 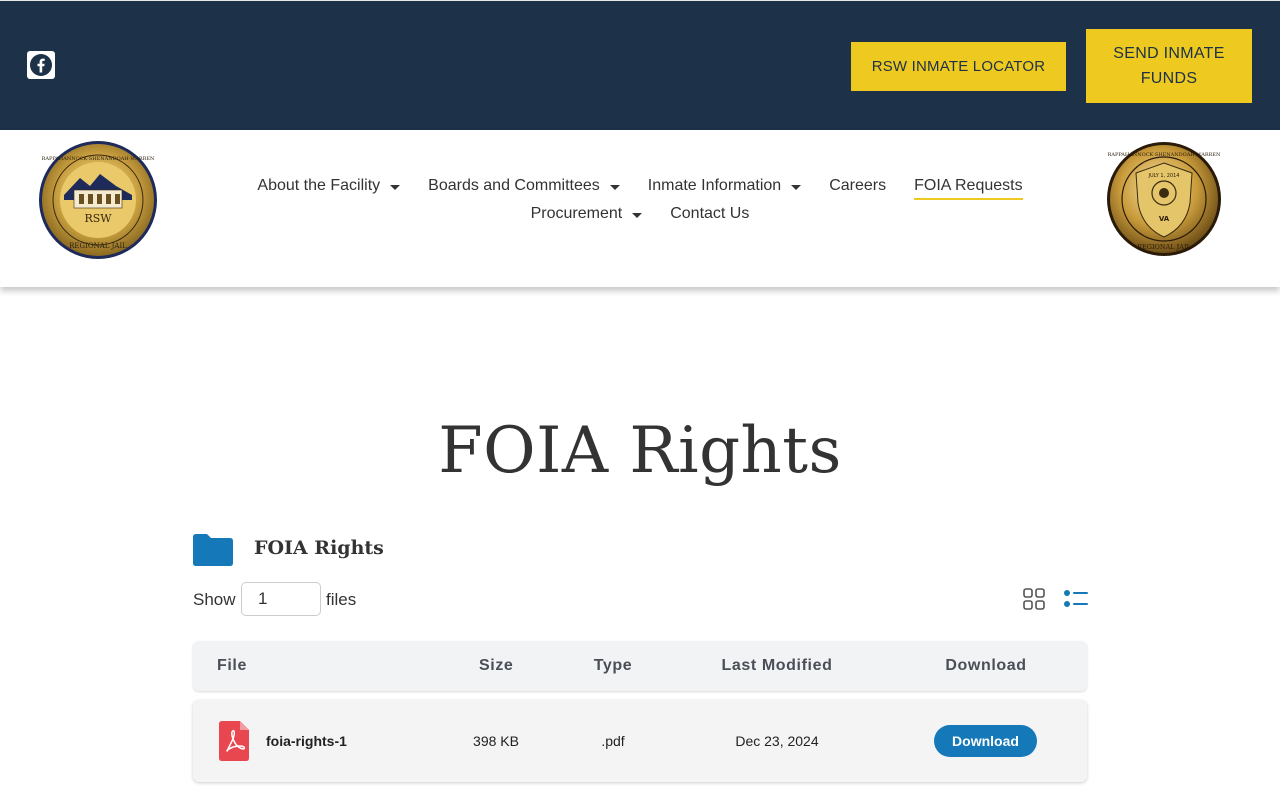 What do you see at coordinates (214, 599) in the screenshot?
I see `show-label: Show` at bounding box center [214, 599].